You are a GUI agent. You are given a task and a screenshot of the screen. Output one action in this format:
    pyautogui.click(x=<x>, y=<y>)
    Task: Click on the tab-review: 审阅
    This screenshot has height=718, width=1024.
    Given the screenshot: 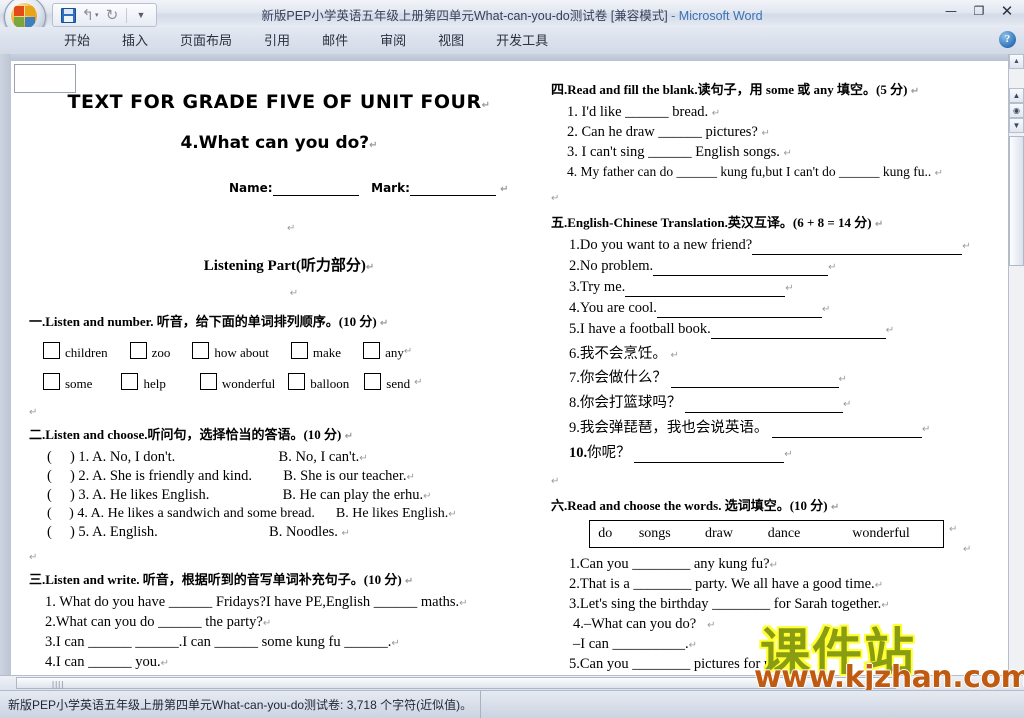 What is the action you would take?
    pyautogui.click(x=393, y=40)
    